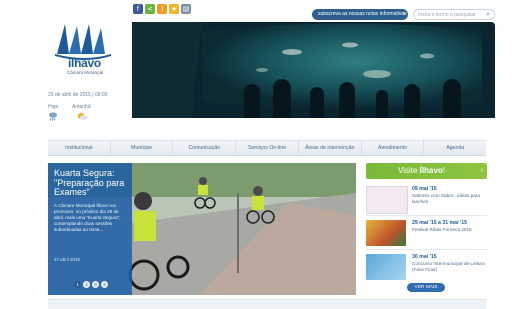 This screenshot has width=530, height=309. What do you see at coordinates (138, 9) in the screenshot?
I see `facebook-icon: f` at bounding box center [138, 9].